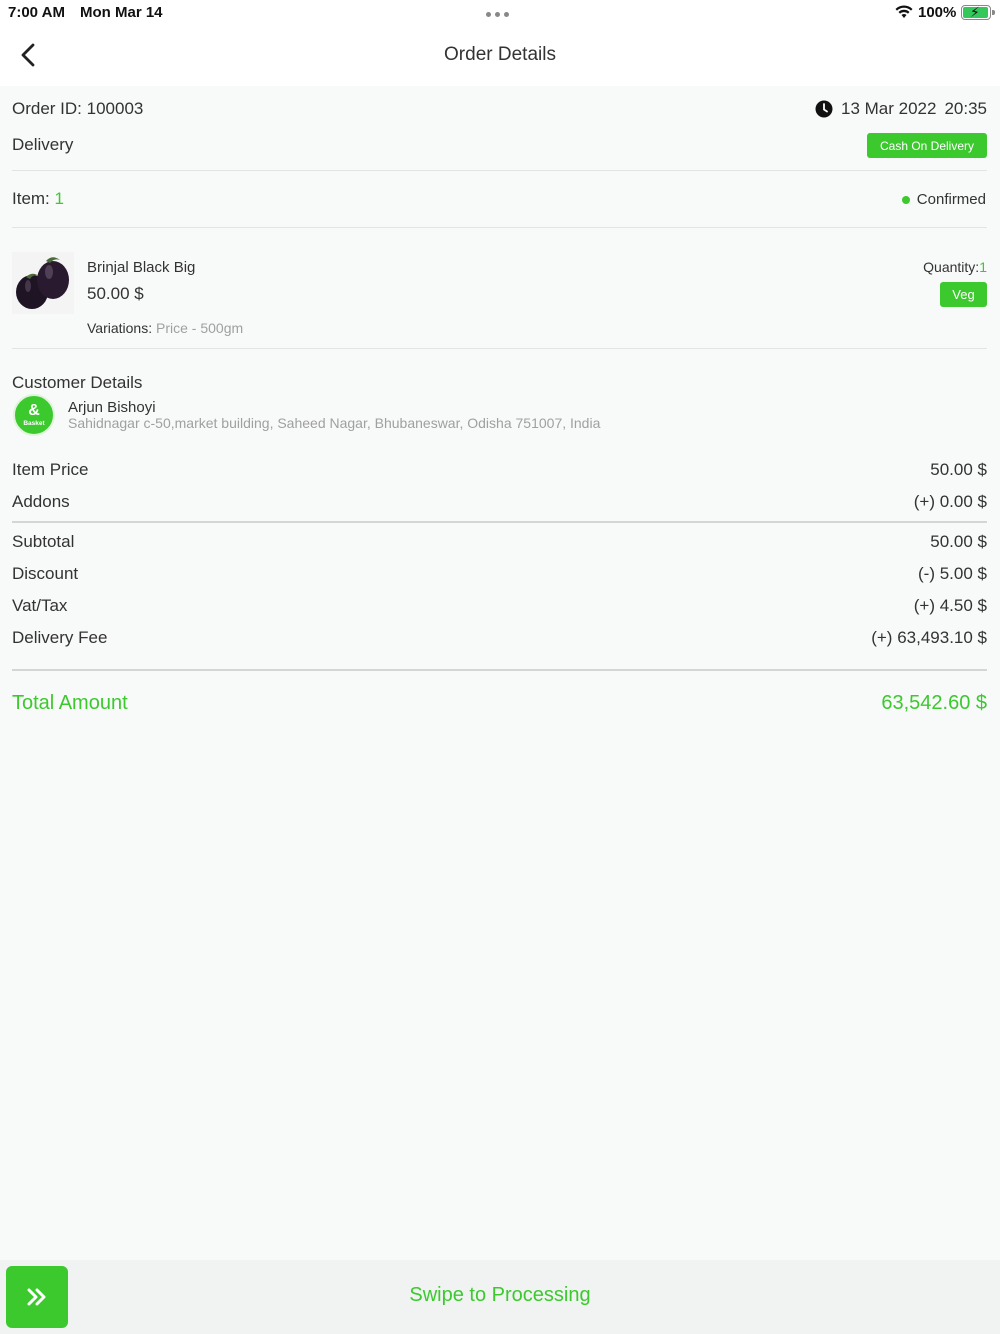 The image size is (1000, 1334). Describe the element at coordinates (934, 703) in the screenshot. I see `total-amount-value: 63,542.60 $` at that location.